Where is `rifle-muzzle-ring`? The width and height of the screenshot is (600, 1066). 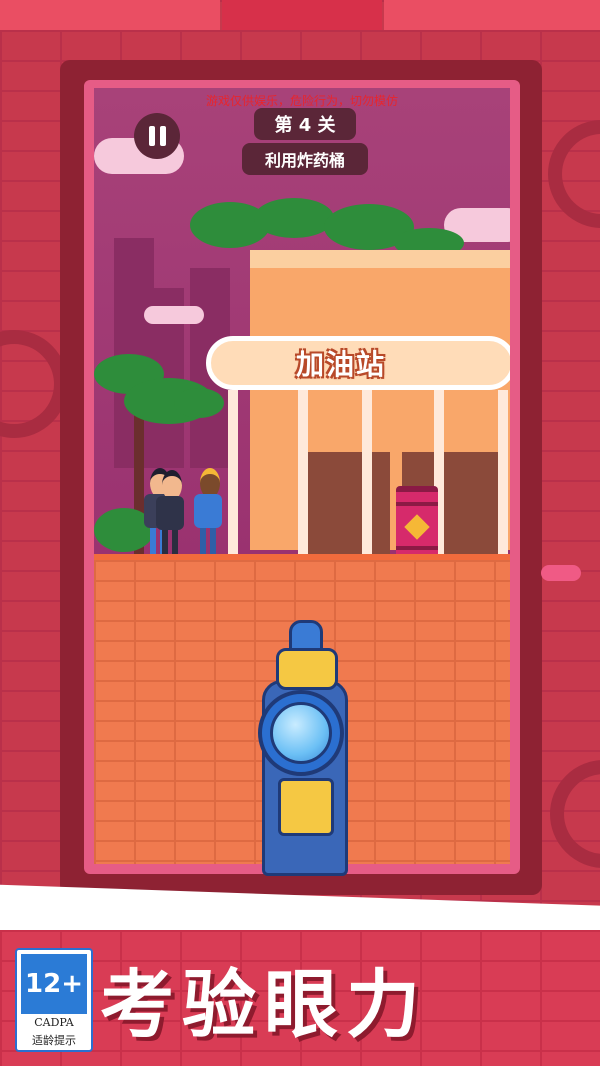 rifle-muzzle-ring is located at coordinates (307, 669).